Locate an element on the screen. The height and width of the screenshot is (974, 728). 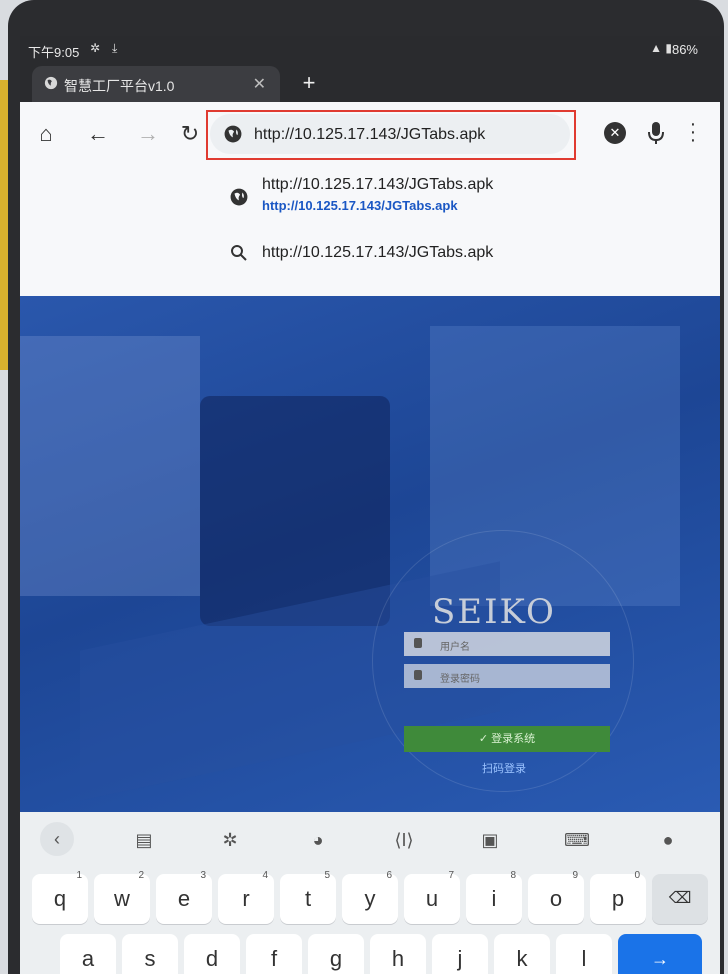
backspace-key: ⌫ is located at coordinates (680, 899).